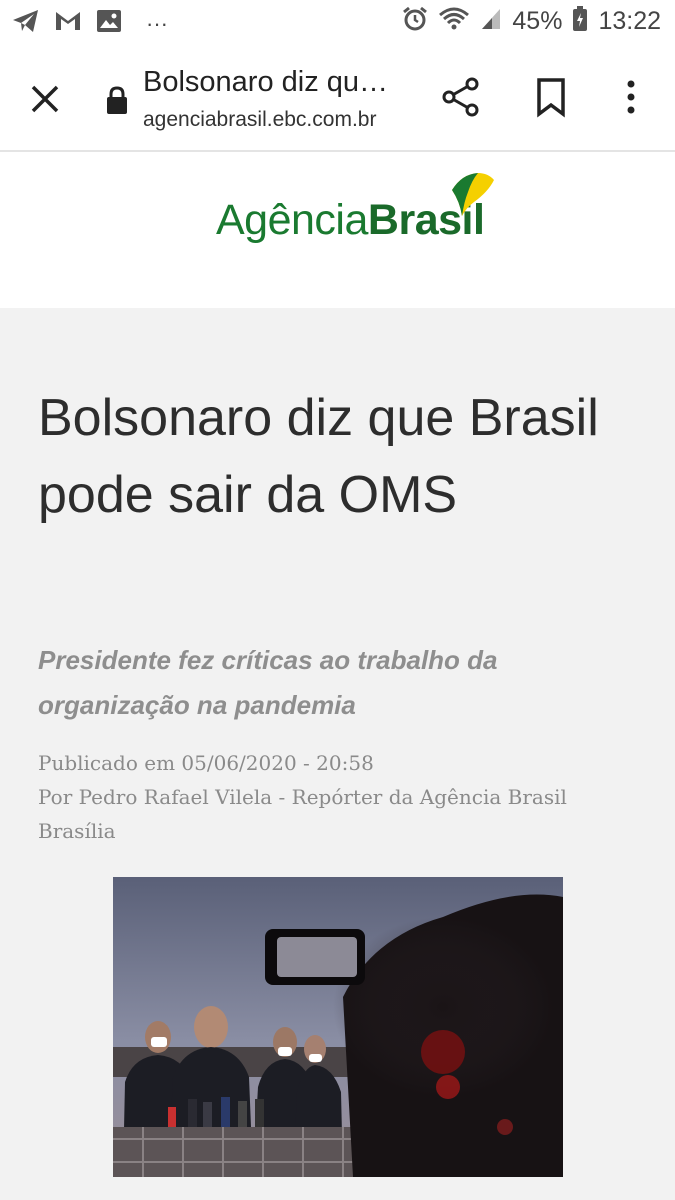  I want to click on location: Brasília, so click(77, 831).